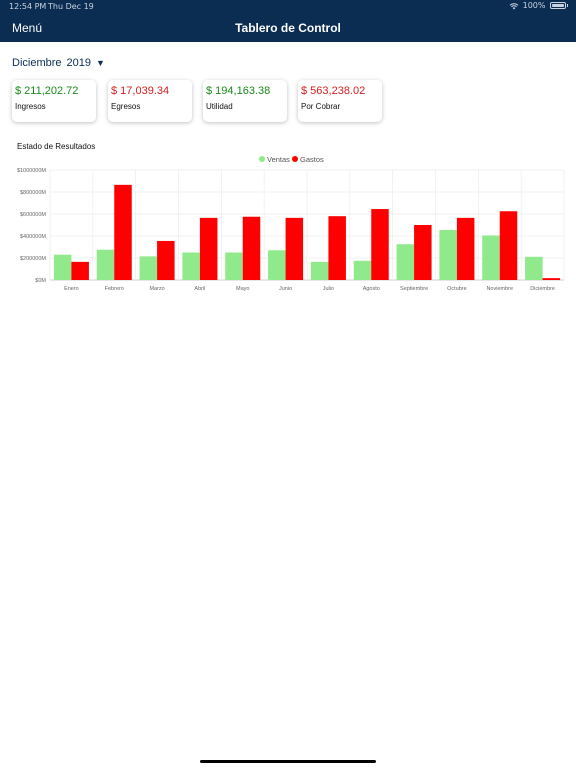  What do you see at coordinates (333, 91) in the screenshot?
I see `card-amount: $ 563,238.02` at bounding box center [333, 91].